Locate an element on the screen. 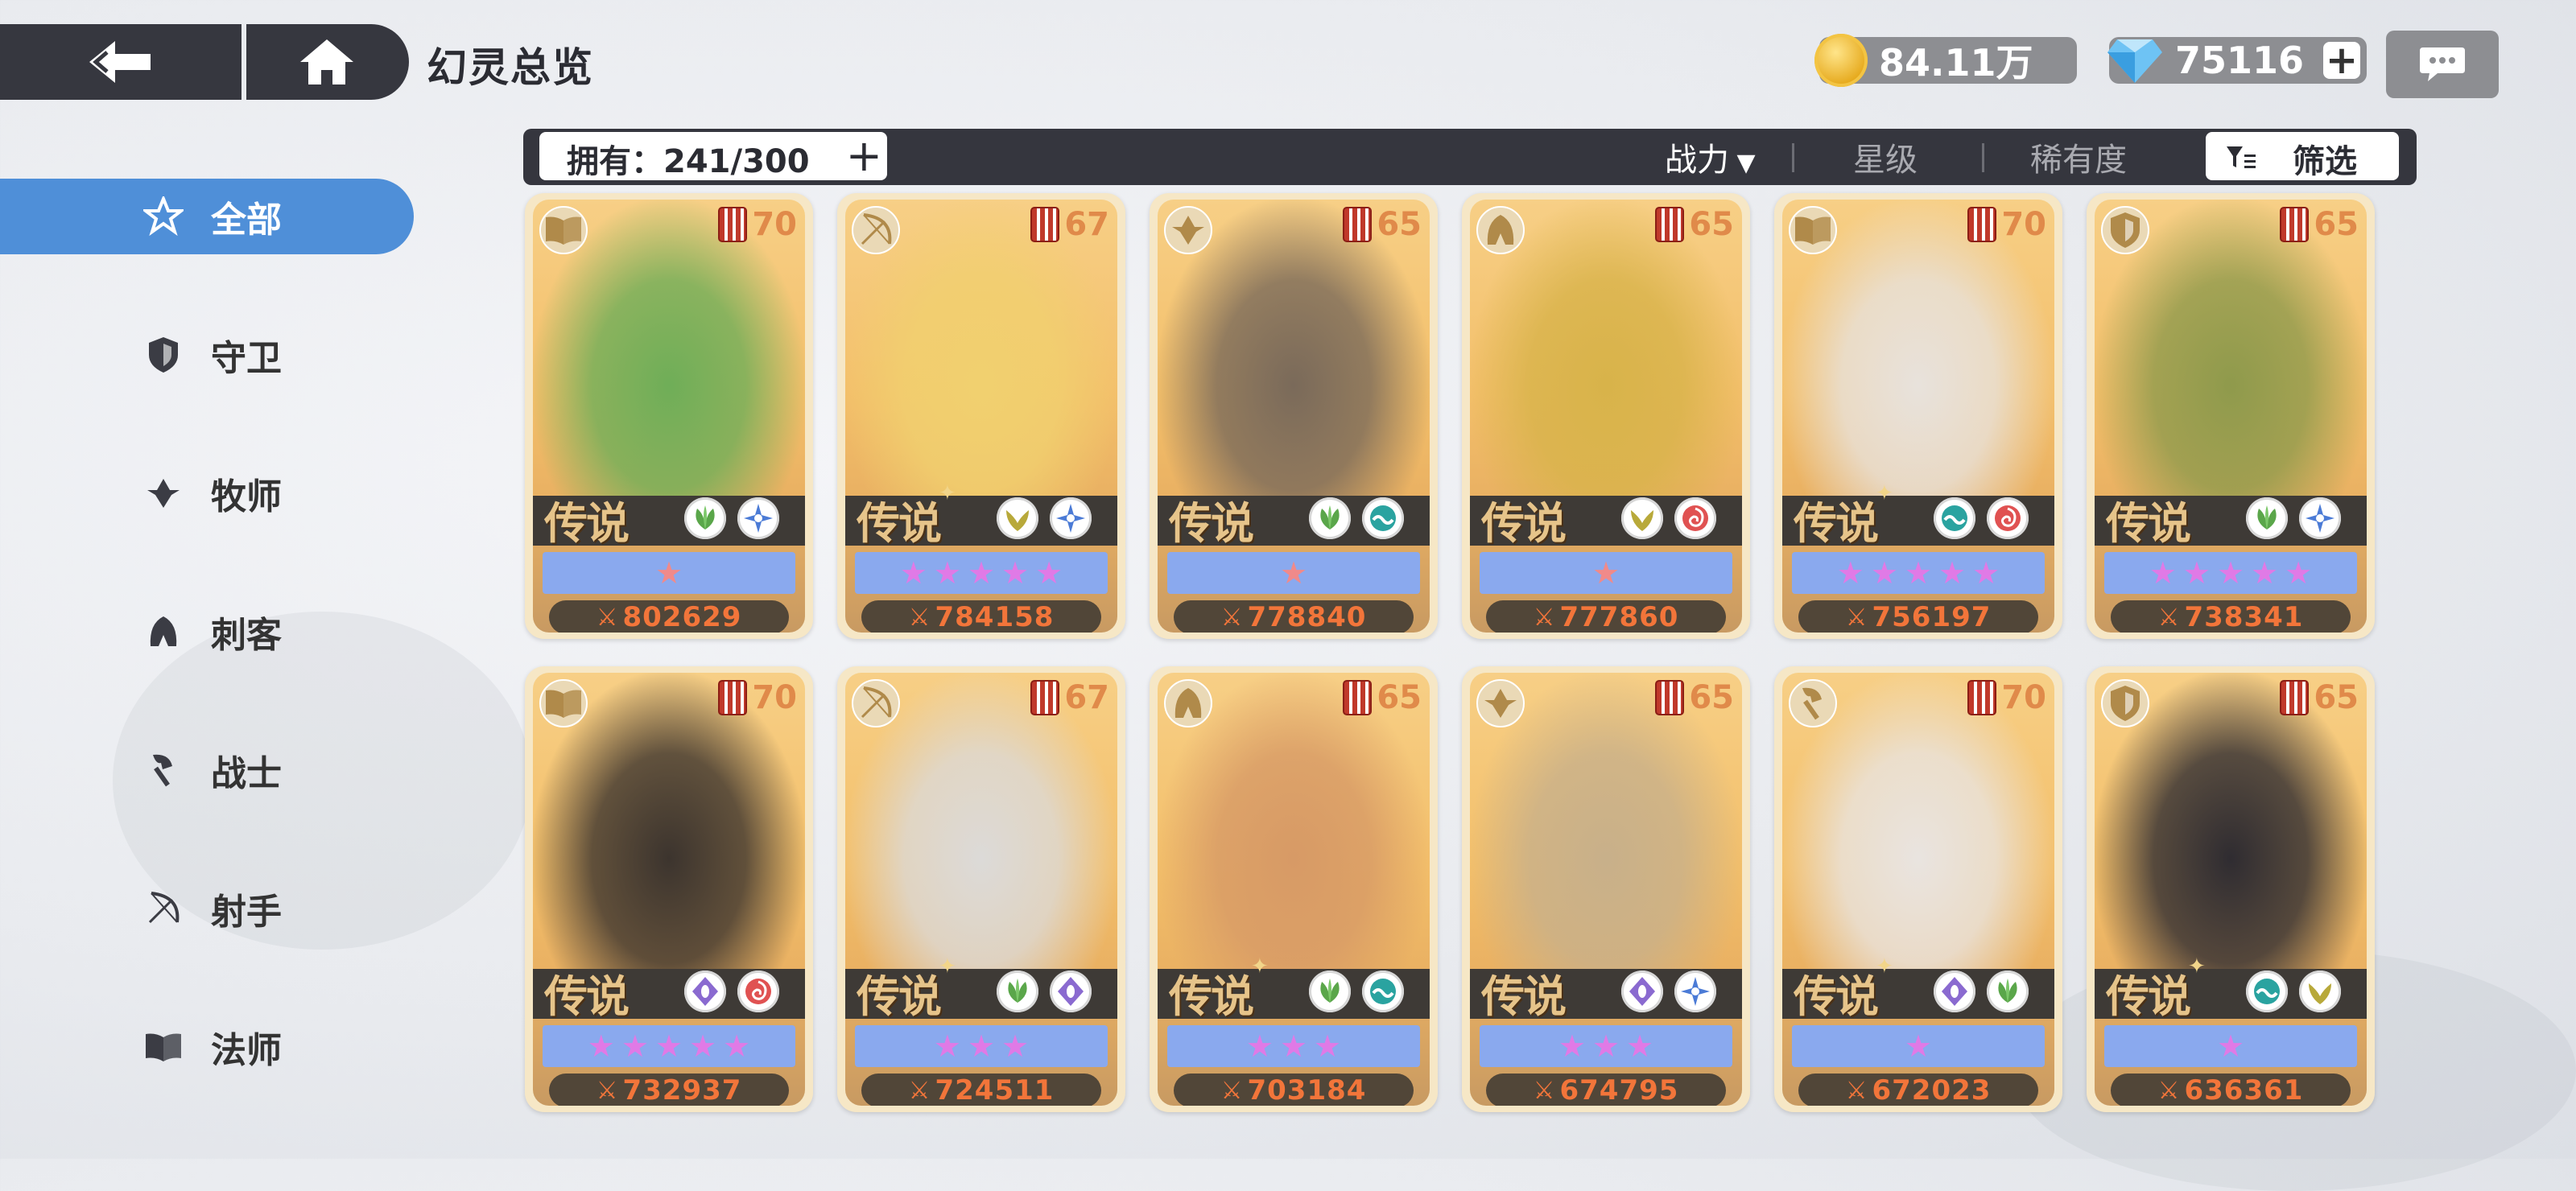 The height and width of the screenshot is (1191, 2576). sidebar-item-label: 刺客 is located at coordinates (246, 635).